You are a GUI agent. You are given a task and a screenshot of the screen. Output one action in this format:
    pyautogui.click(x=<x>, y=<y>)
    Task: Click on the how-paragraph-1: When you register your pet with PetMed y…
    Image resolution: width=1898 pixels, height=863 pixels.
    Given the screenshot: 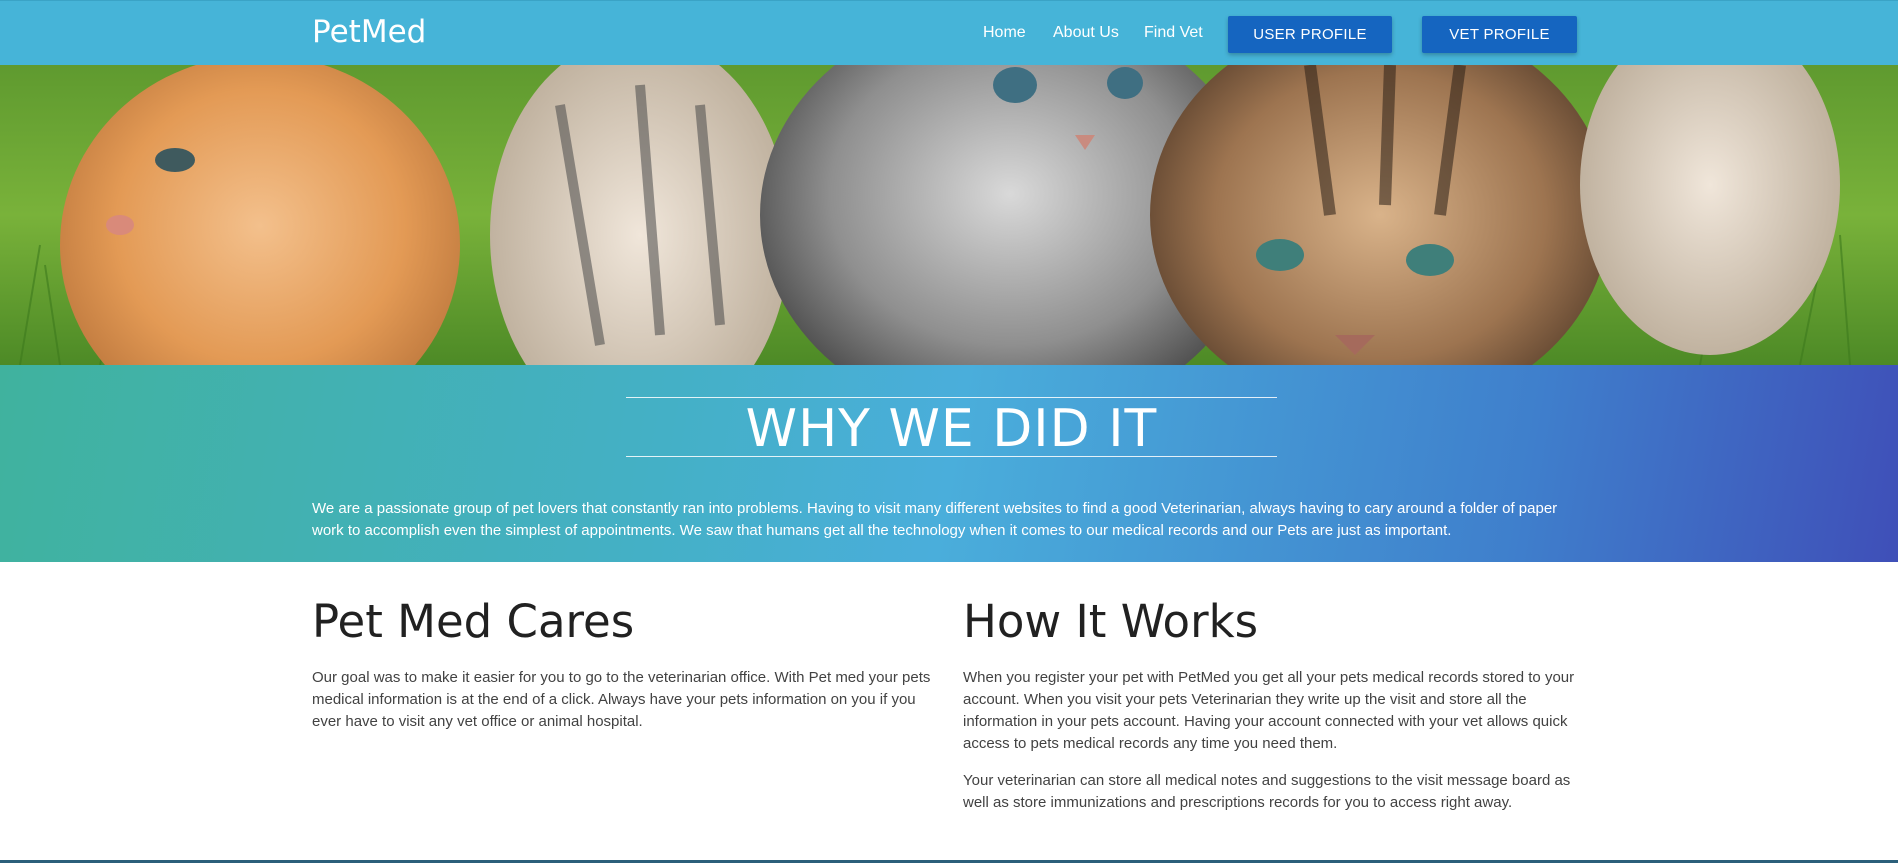 What is the action you would take?
    pyautogui.click(x=1269, y=710)
    